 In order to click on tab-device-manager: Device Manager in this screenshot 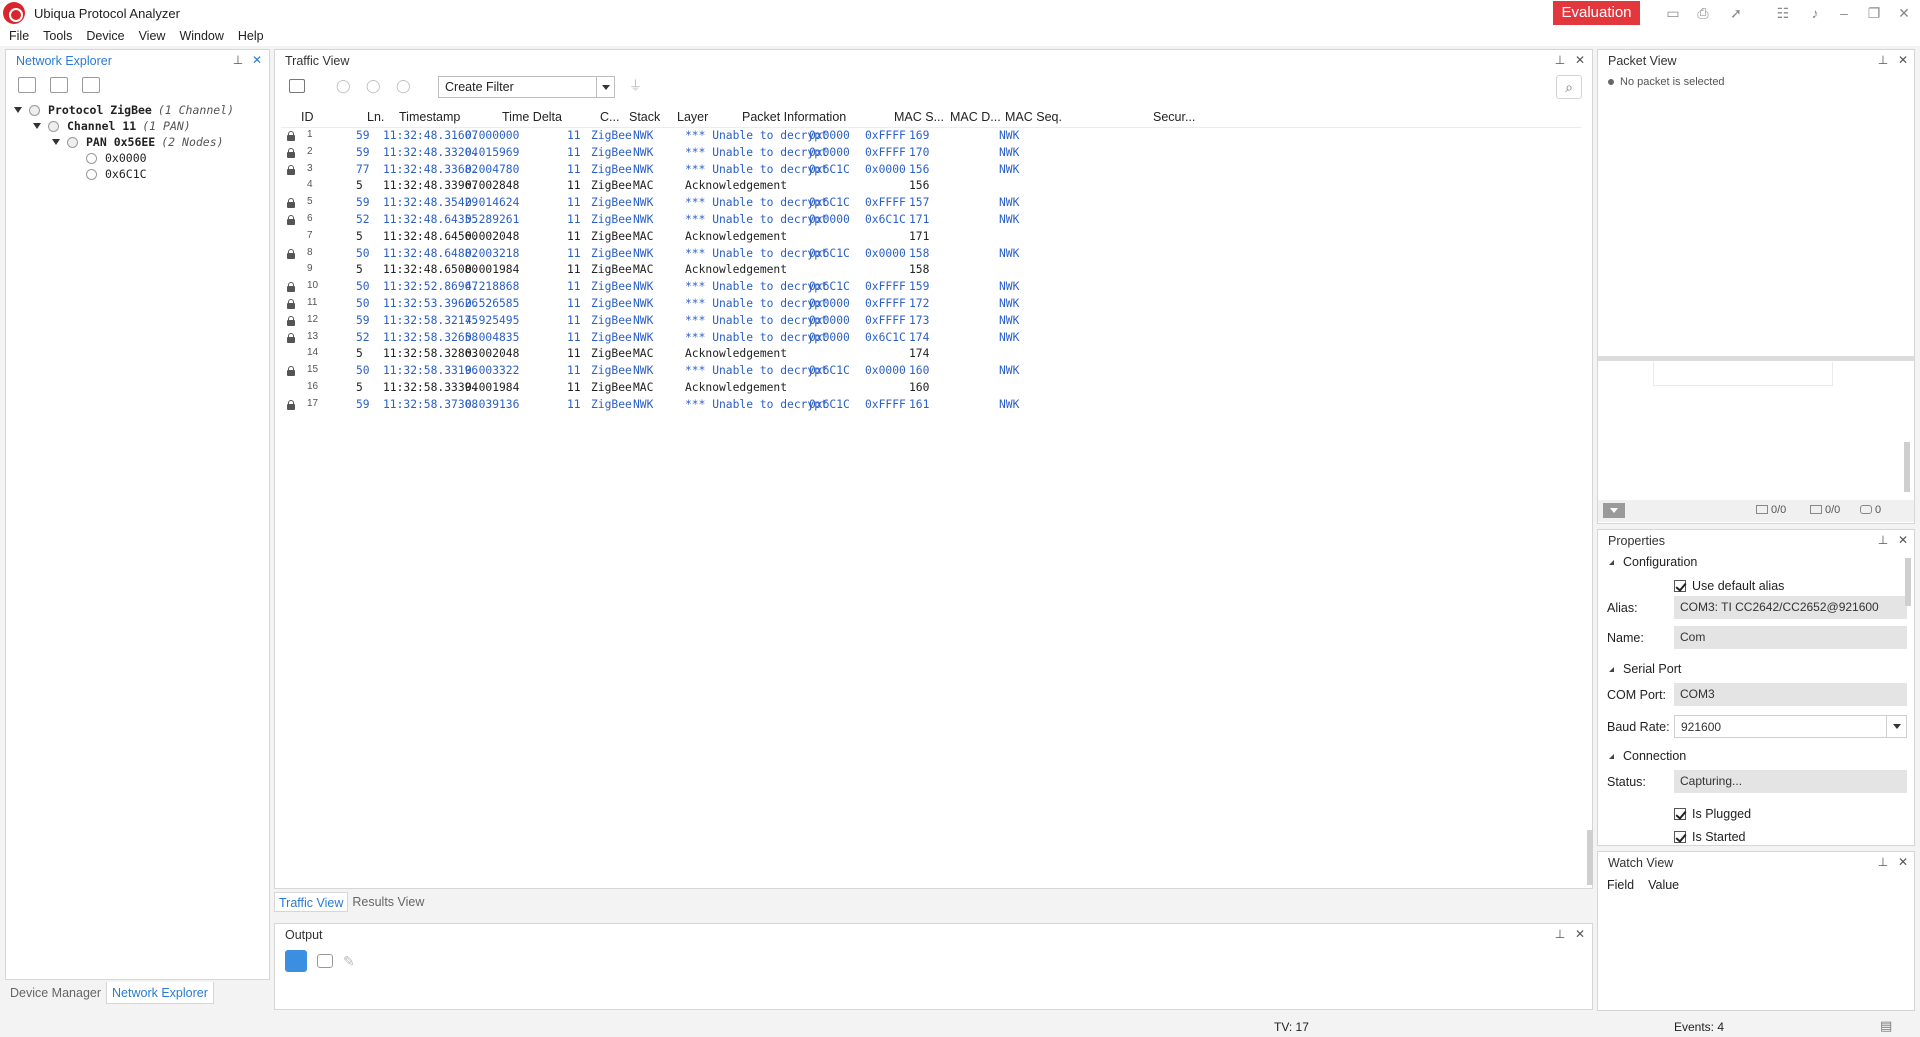, I will do `click(55, 993)`.